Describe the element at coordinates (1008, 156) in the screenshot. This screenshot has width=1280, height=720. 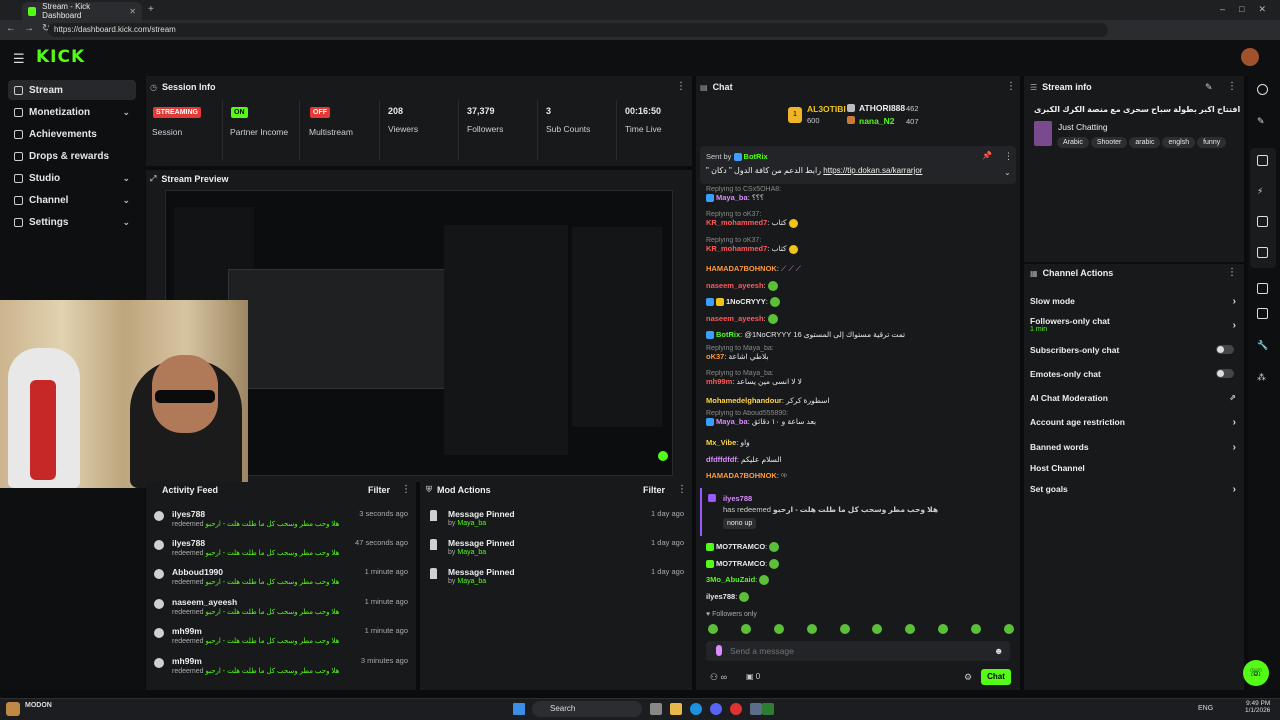
I see `pinned-menu-icon: ⋮` at that location.